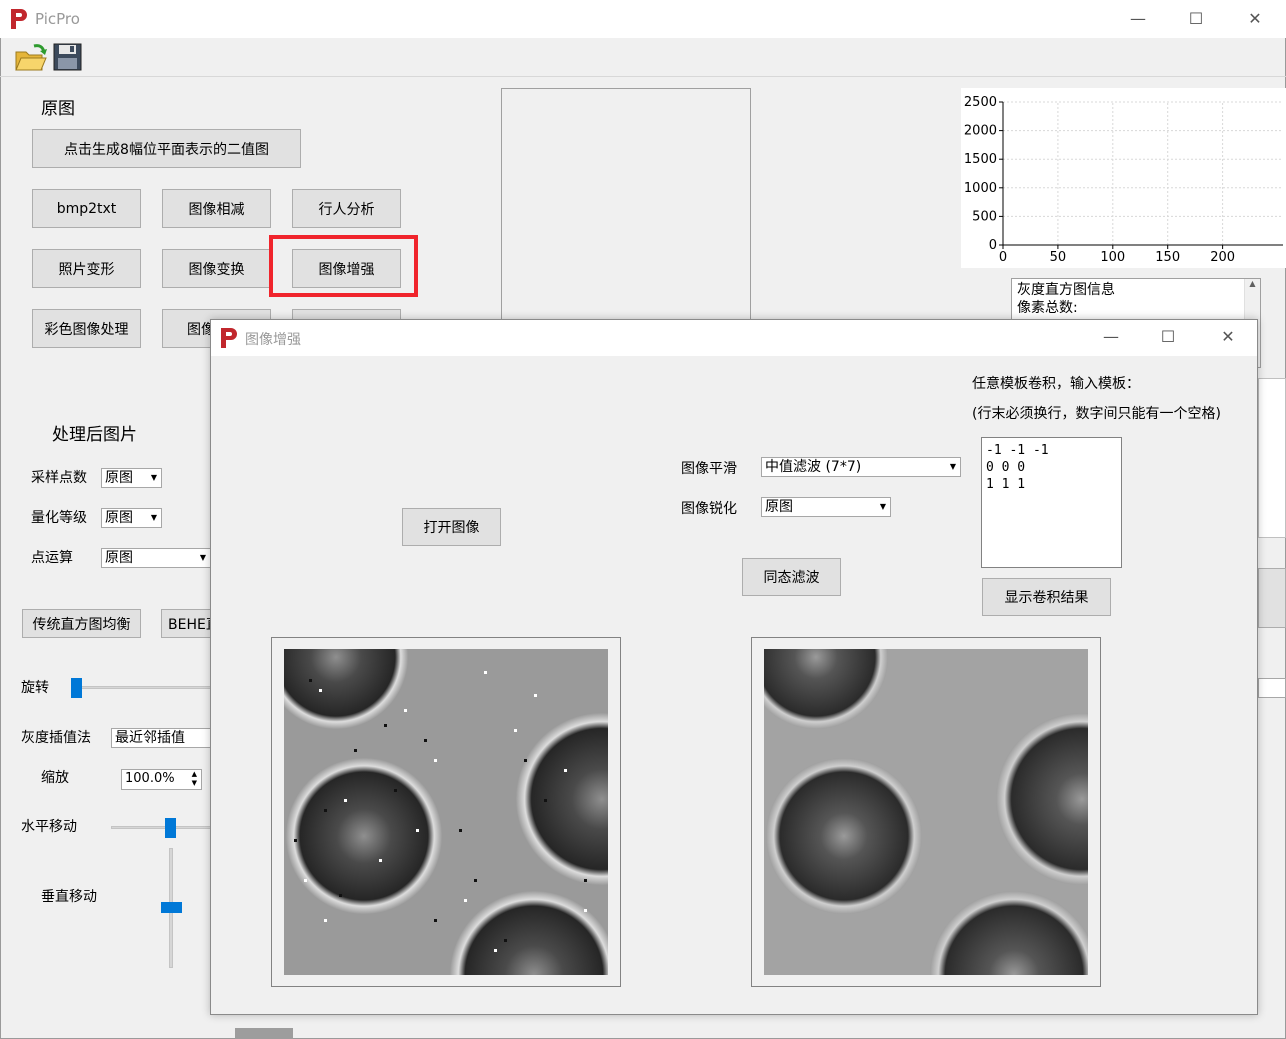 Image resolution: width=1286 pixels, height=1039 pixels. What do you see at coordinates (1066, 290) in the screenshot?
I see `hist-info-line-1: 灰度直方图信息` at bounding box center [1066, 290].